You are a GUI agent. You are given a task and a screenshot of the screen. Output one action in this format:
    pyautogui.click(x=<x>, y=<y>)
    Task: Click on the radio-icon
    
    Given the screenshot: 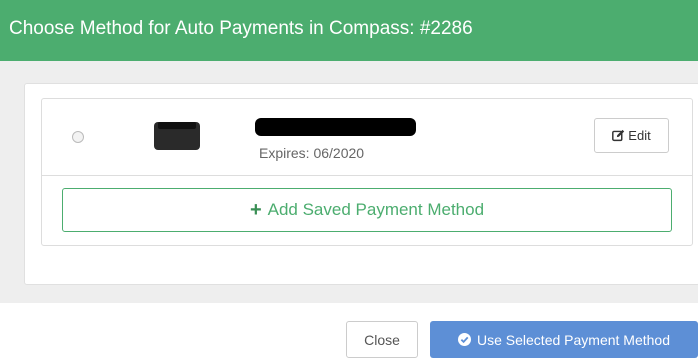 What is the action you would take?
    pyautogui.click(x=78, y=137)
    